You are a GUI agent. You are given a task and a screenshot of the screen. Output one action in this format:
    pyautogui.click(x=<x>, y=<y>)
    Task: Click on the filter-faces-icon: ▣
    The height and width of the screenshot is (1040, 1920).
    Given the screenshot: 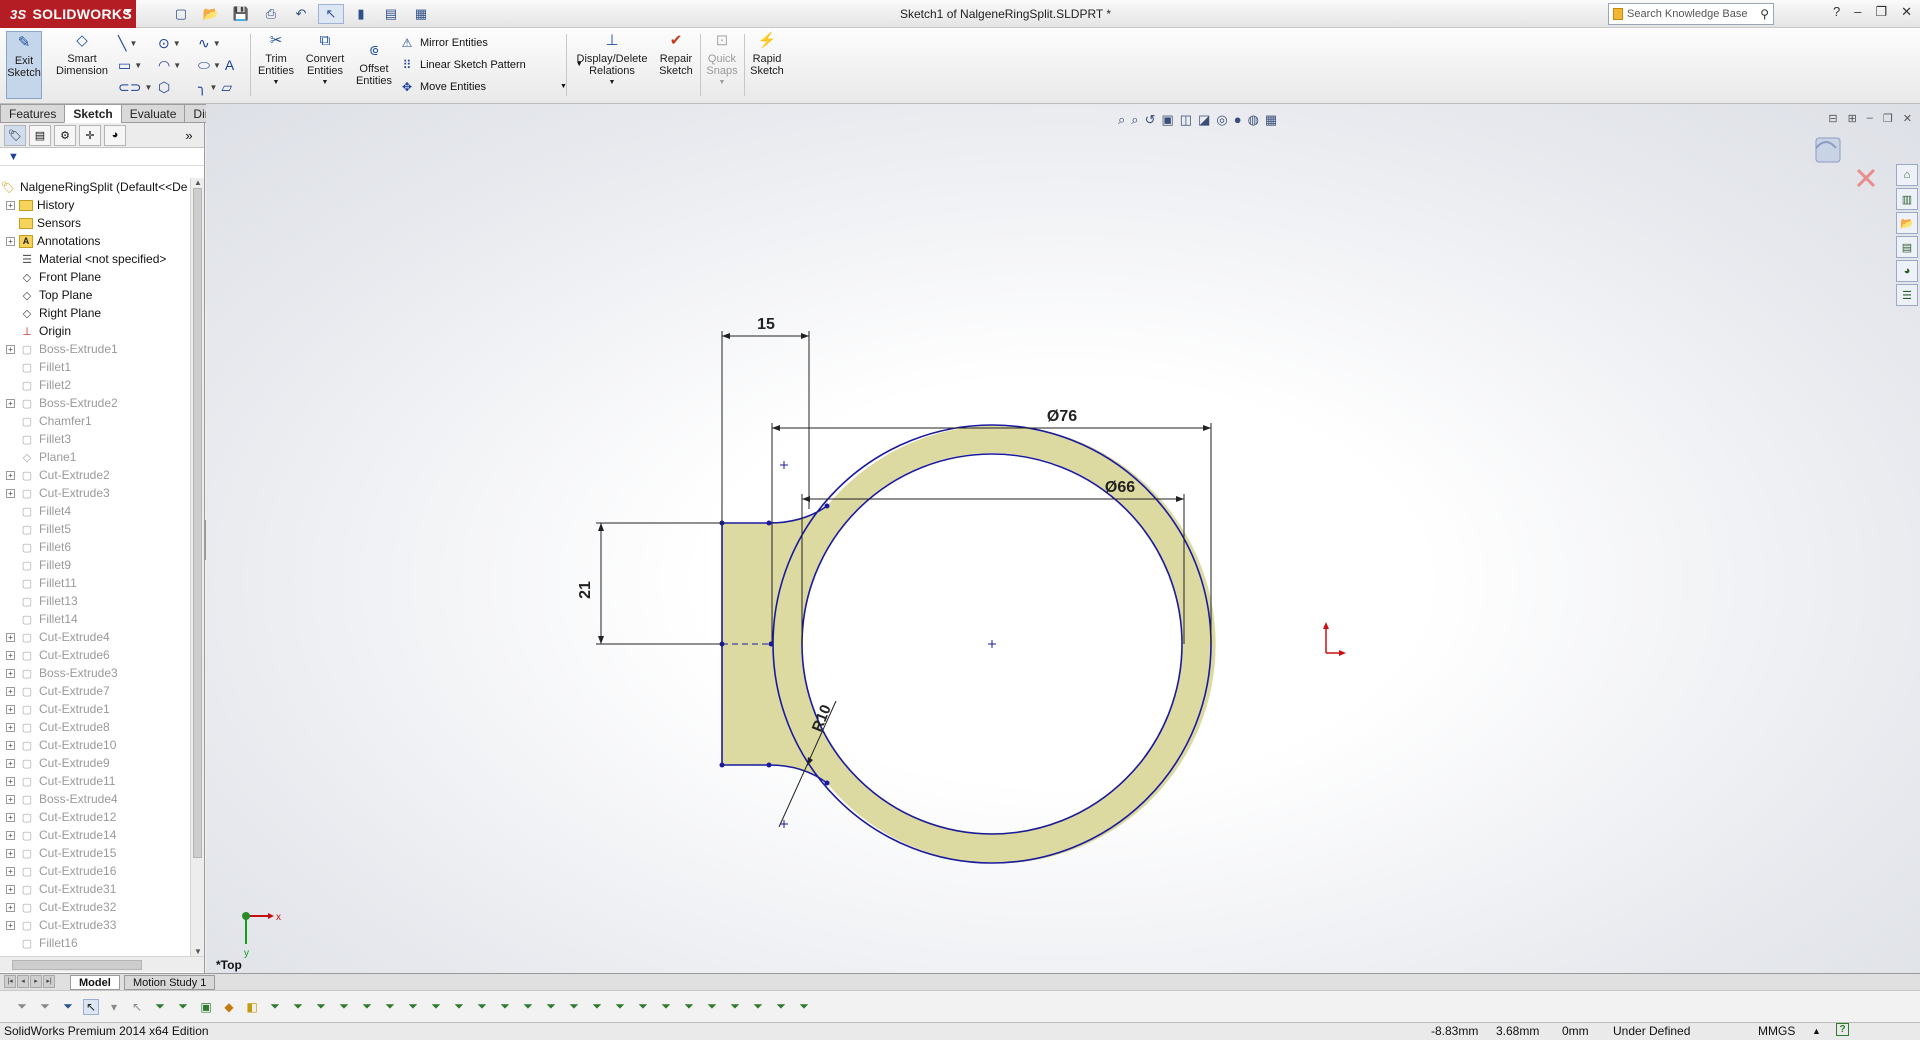 What is the action you would take?
    pyautogui.click(x=206, y=1007)
    